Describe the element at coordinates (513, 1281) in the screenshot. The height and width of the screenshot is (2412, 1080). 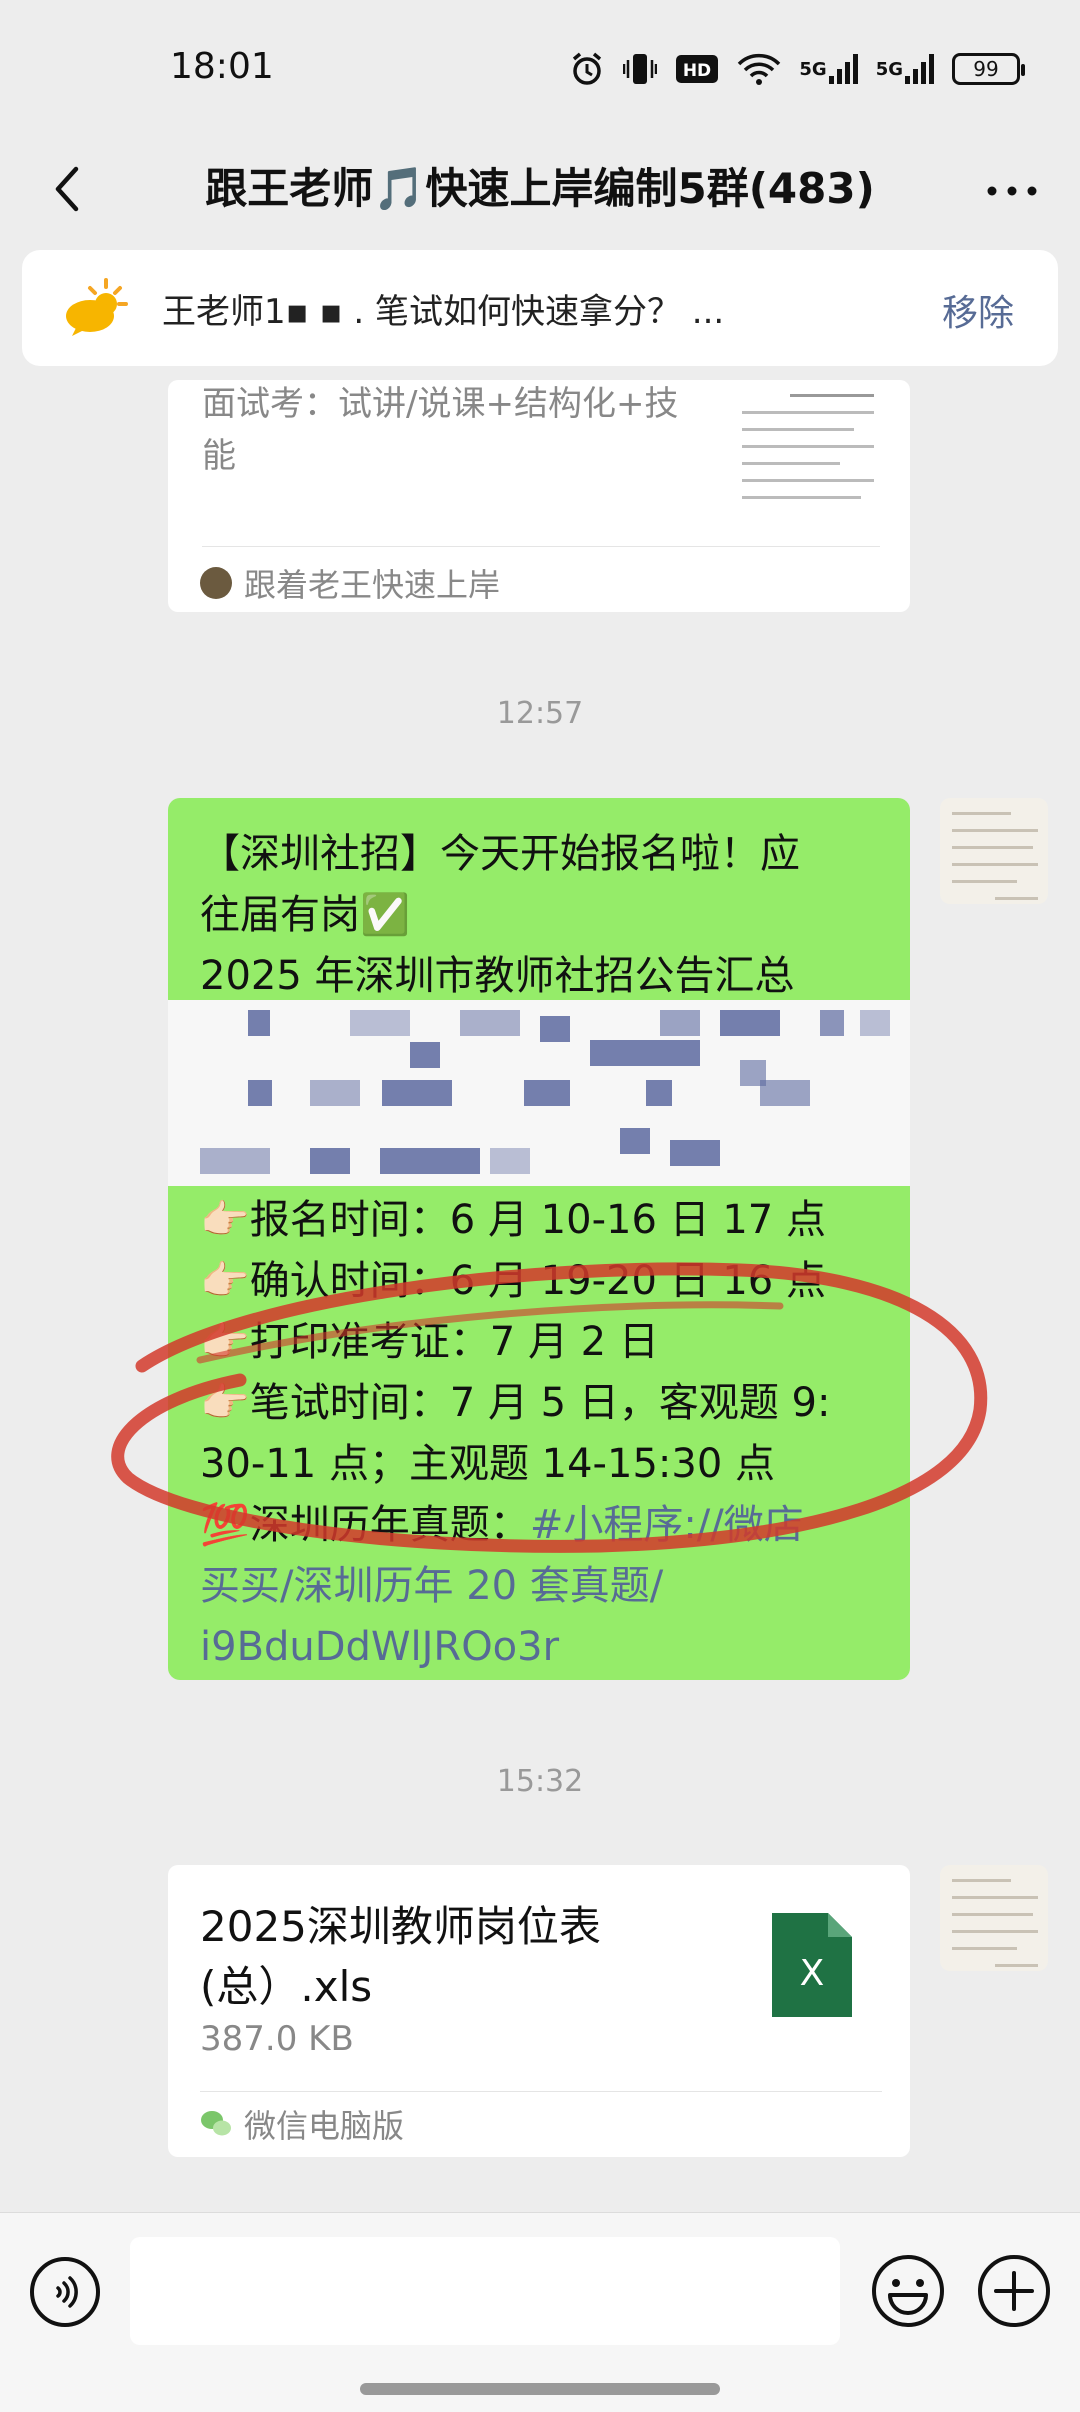
I see `message-line: 👉🏻确认时间：6 月 19-20 日 16 点` at that location.